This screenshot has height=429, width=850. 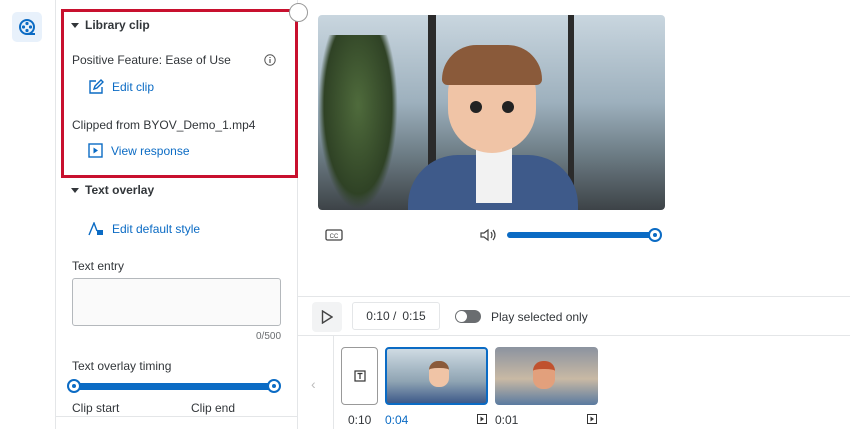 I want to click on end-handle, so click(x=274, y=386).